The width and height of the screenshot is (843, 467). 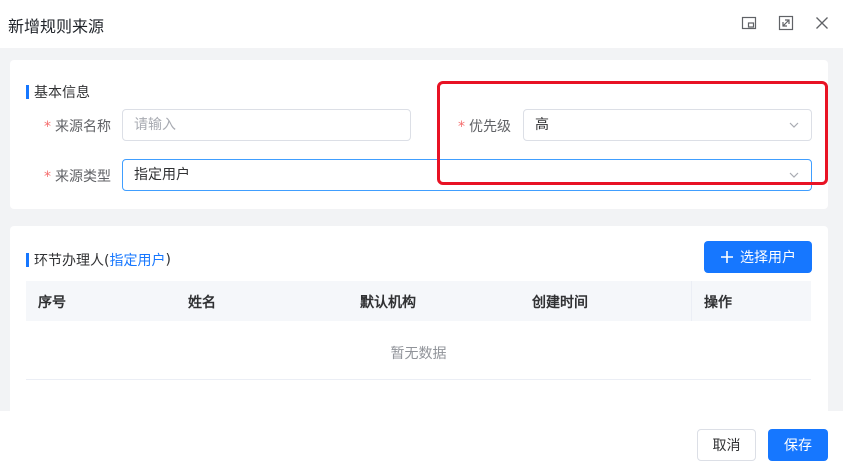 I want to click on dialog-title: 新增规则来源, so click(x=56, y=26).